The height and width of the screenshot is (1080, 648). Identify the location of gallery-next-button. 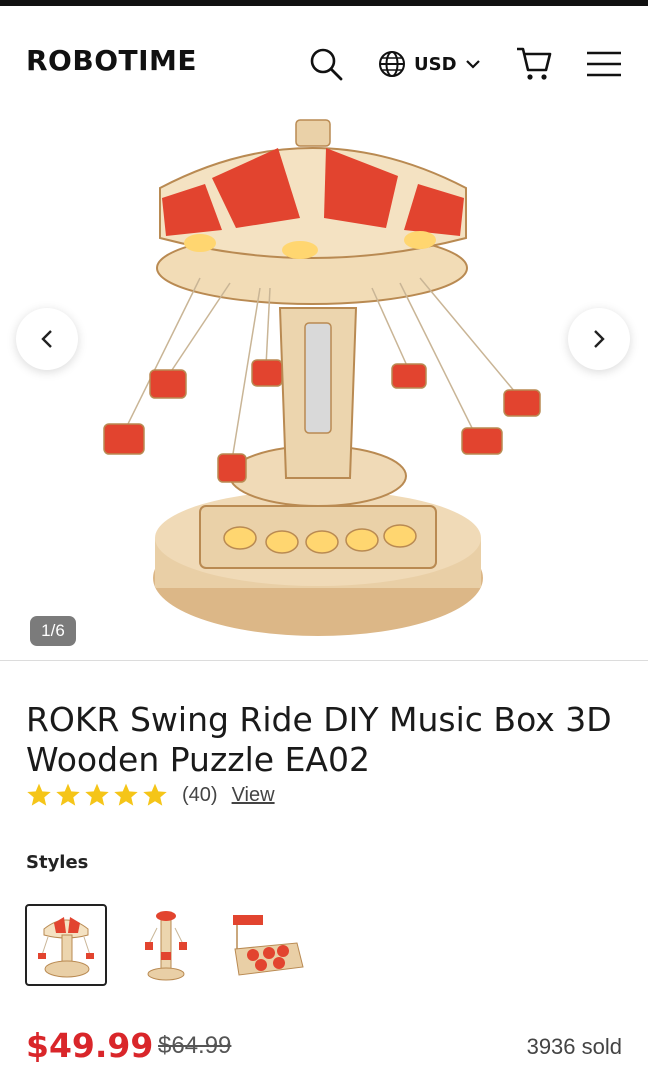
(599, 339).